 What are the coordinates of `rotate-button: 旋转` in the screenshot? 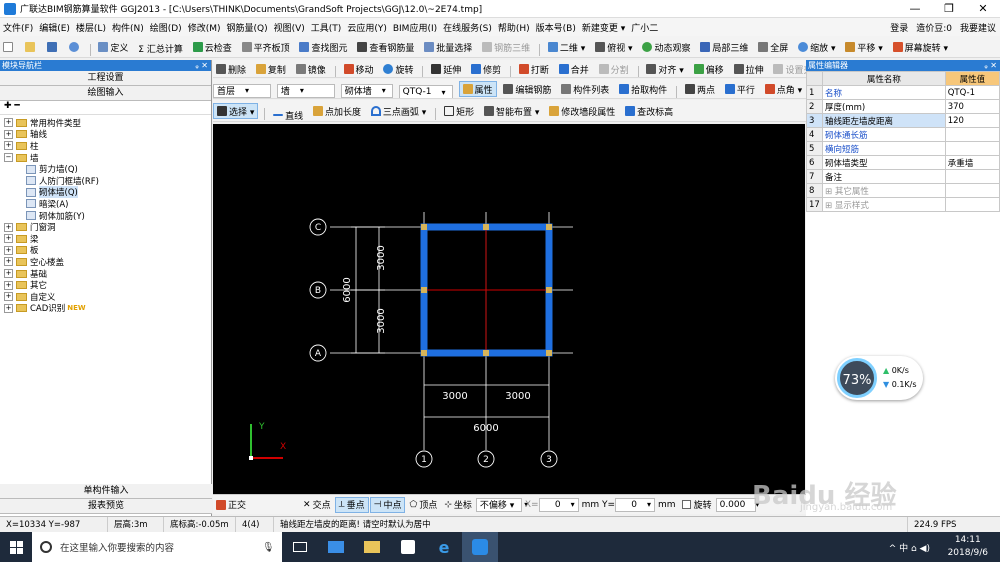 It's located at (398, 69).